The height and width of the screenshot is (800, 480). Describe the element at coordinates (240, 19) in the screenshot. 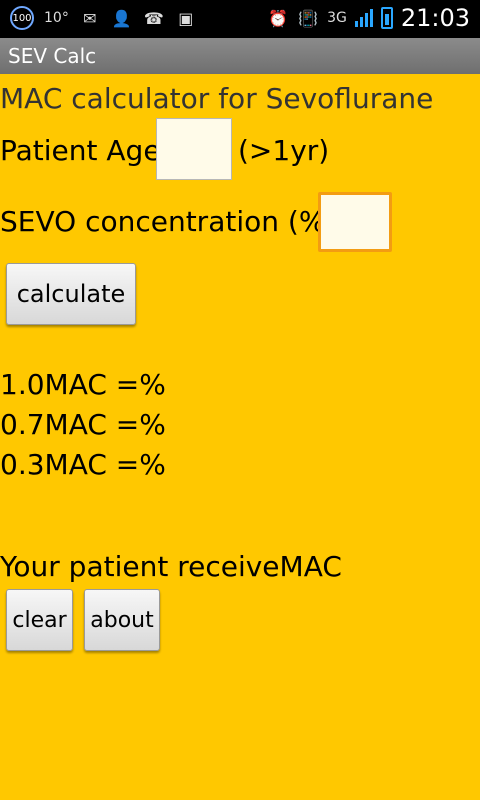

I see `status-bar: 100 10° ✉ 👤 ☎ ▣ ⏰ 📳 3G 21:03` at that location.